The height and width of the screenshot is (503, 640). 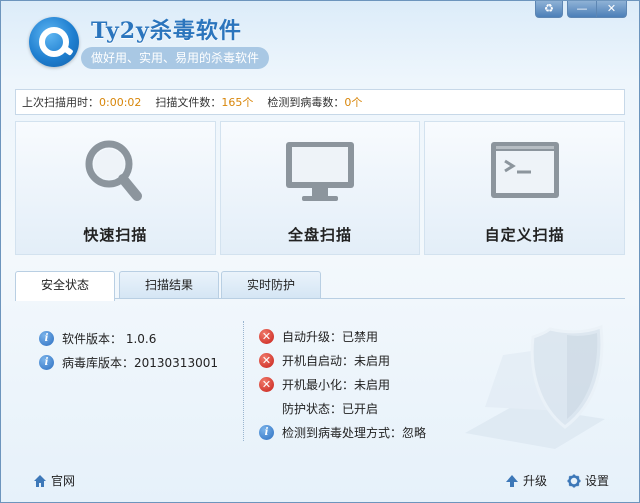 What do you see at coordinates (115, 180) in the screenshot?
I see `magnifier-icon` at bounding box center [115, 180].